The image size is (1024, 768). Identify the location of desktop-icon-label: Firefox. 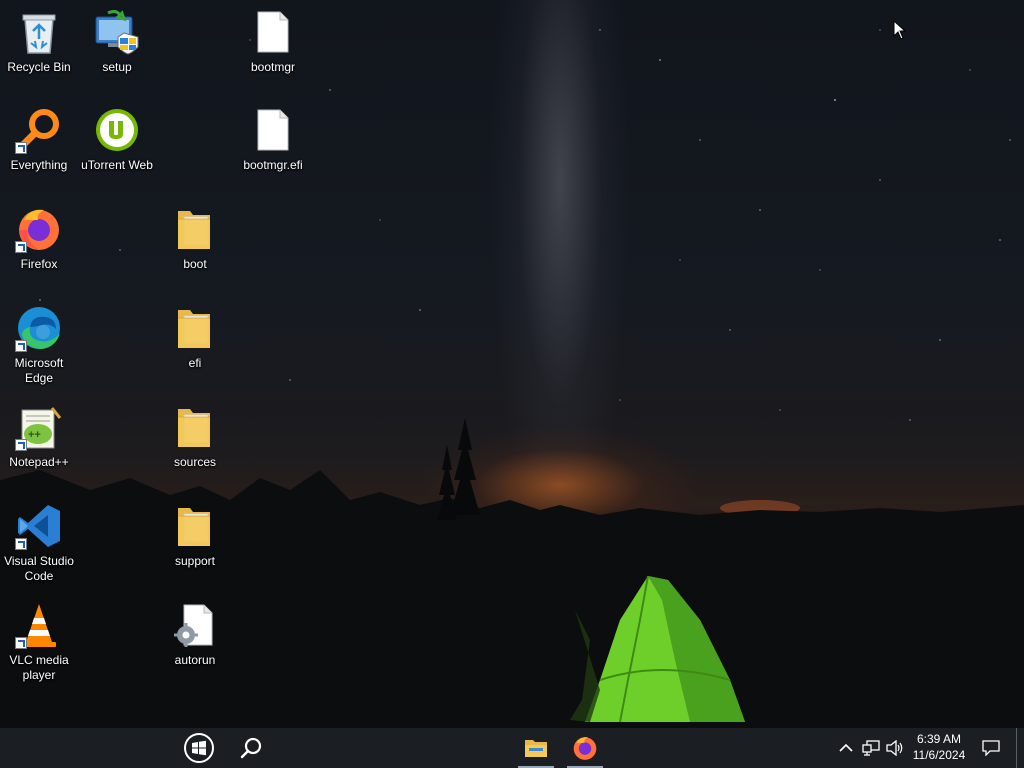
(39, 264).